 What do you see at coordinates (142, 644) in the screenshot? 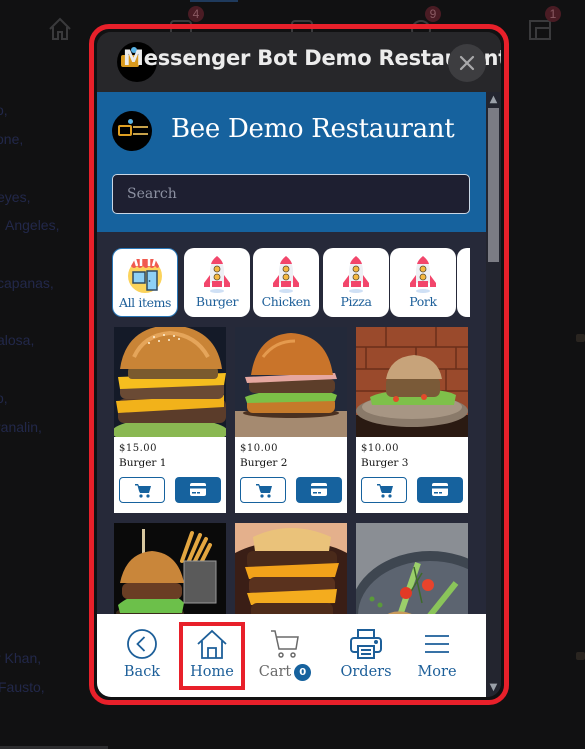
I see `back-icon` at bounding box center [142, 644].